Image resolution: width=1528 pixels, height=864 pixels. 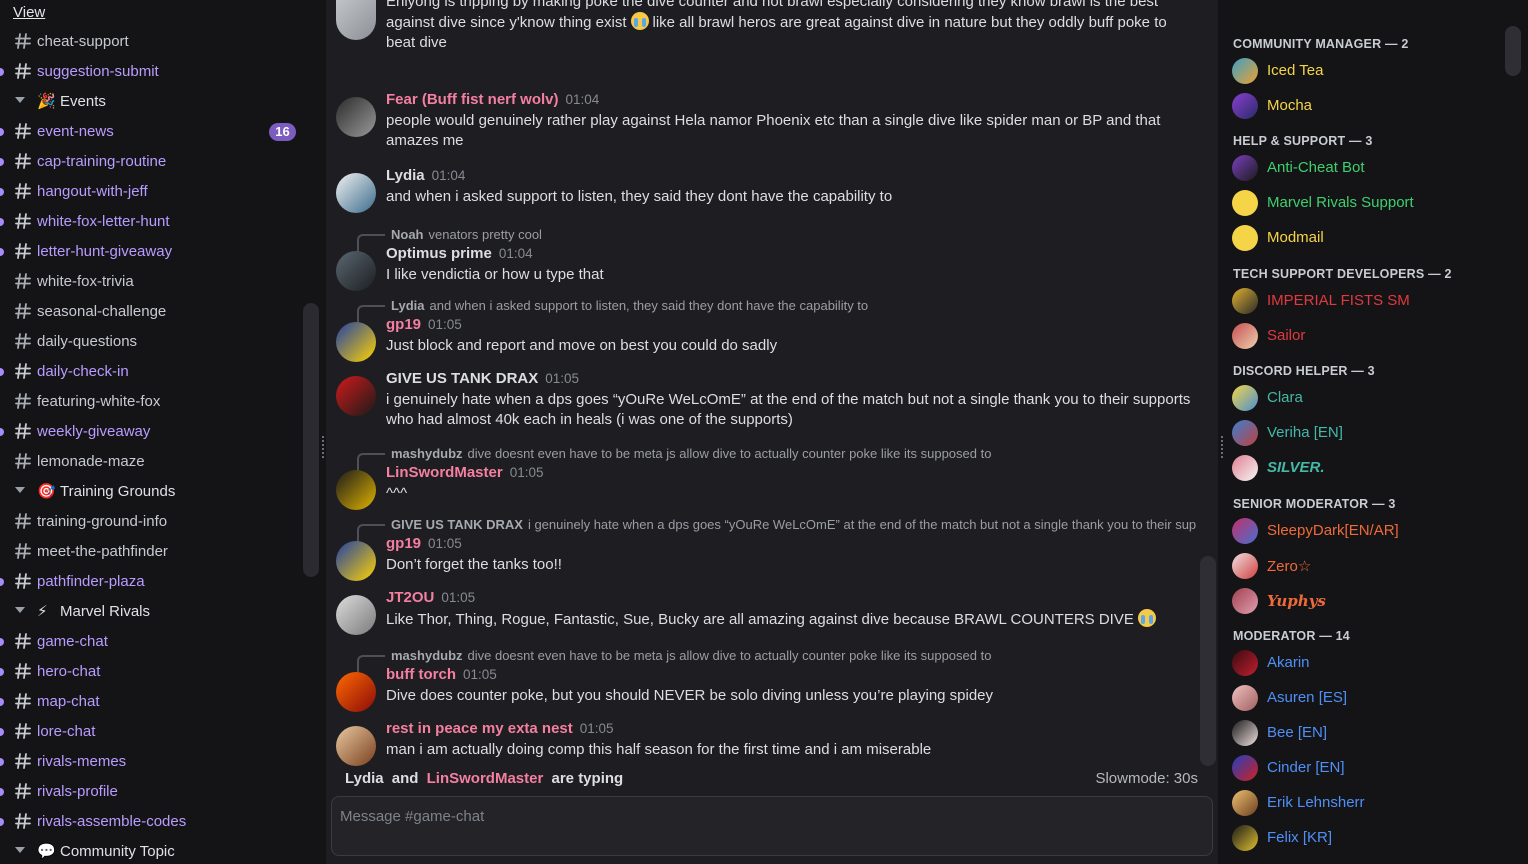 What do you see at coordinates (1358, 568) in the screenshot?
I see `member-zero: Zero☆` at bounding box center [1358, 568].